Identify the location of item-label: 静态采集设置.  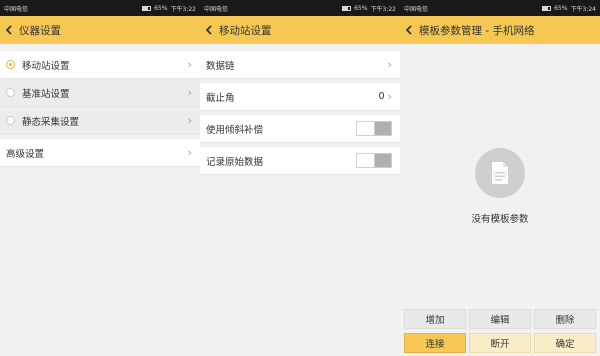
(51, 122).